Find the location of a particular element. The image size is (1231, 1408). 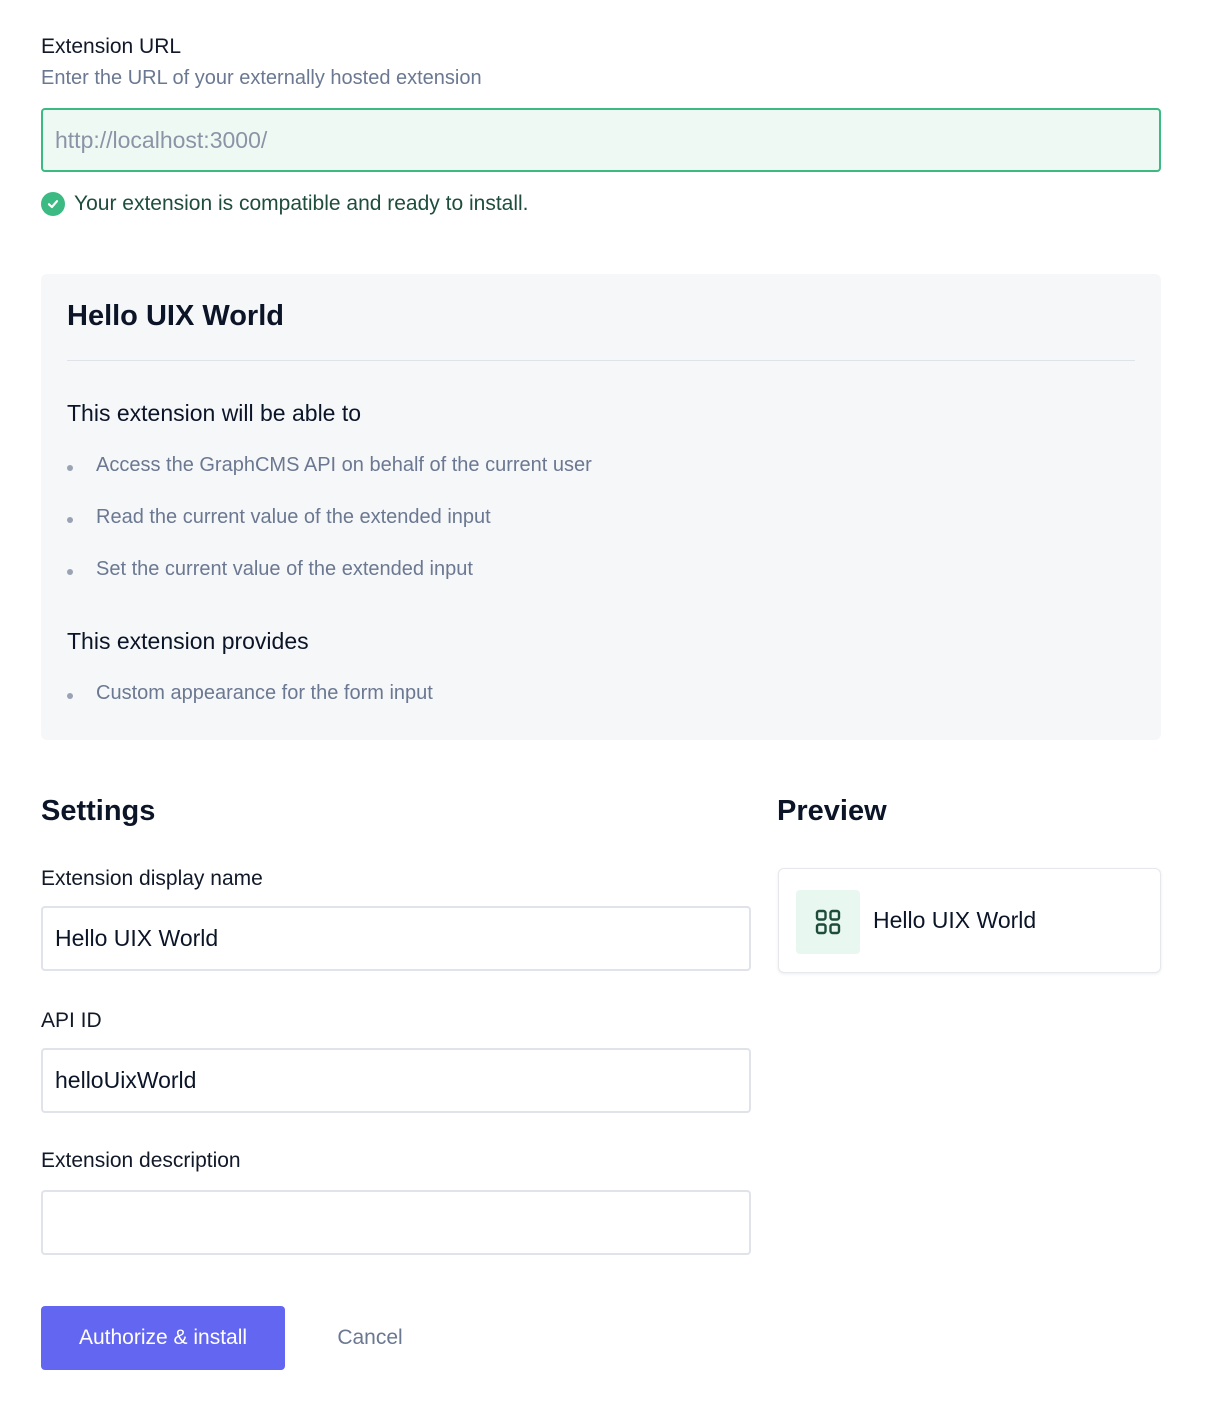

provides-heading: This extension provides is located at coordinates (188, 641).